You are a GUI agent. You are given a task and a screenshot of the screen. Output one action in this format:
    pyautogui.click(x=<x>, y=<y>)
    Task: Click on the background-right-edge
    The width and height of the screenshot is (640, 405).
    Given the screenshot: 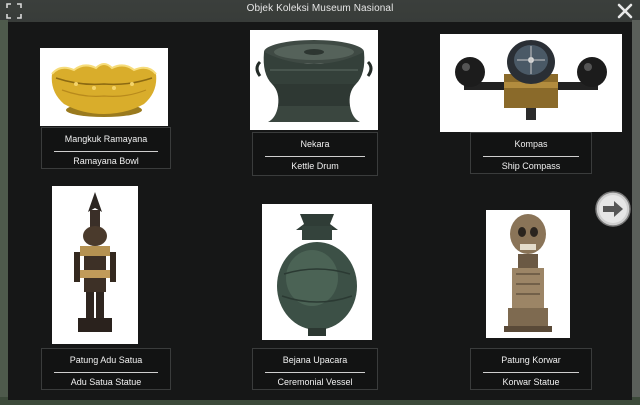 What is the action you would take?
    pyautogui.click(x=636, y=212)
    